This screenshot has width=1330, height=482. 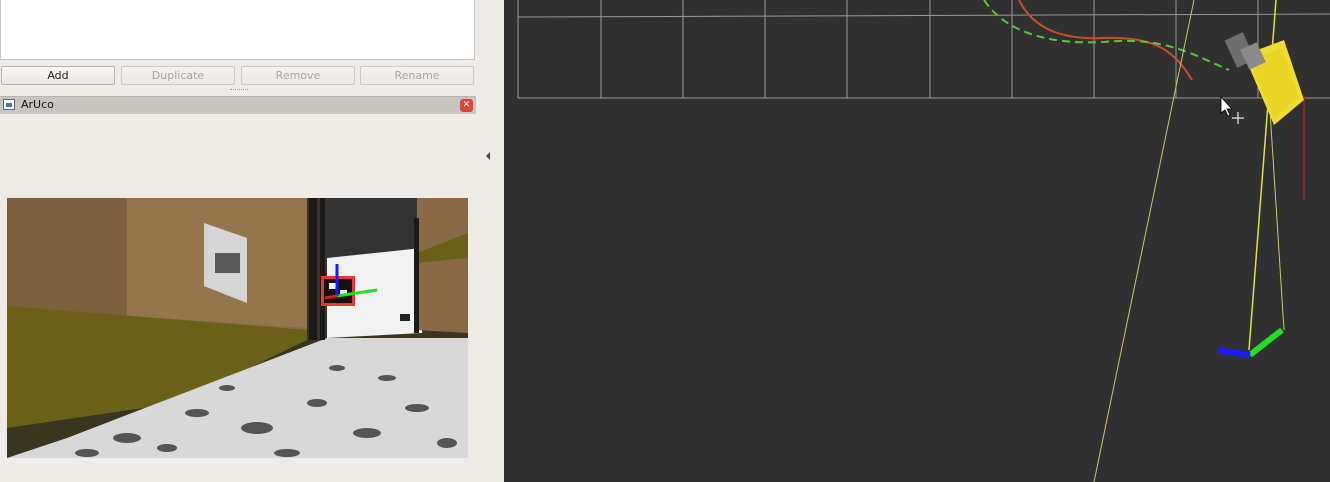 What do you see at coordinates (331, 297) in the screenshot?
I see `marker-x-axis` at bounding box center [331, 297].